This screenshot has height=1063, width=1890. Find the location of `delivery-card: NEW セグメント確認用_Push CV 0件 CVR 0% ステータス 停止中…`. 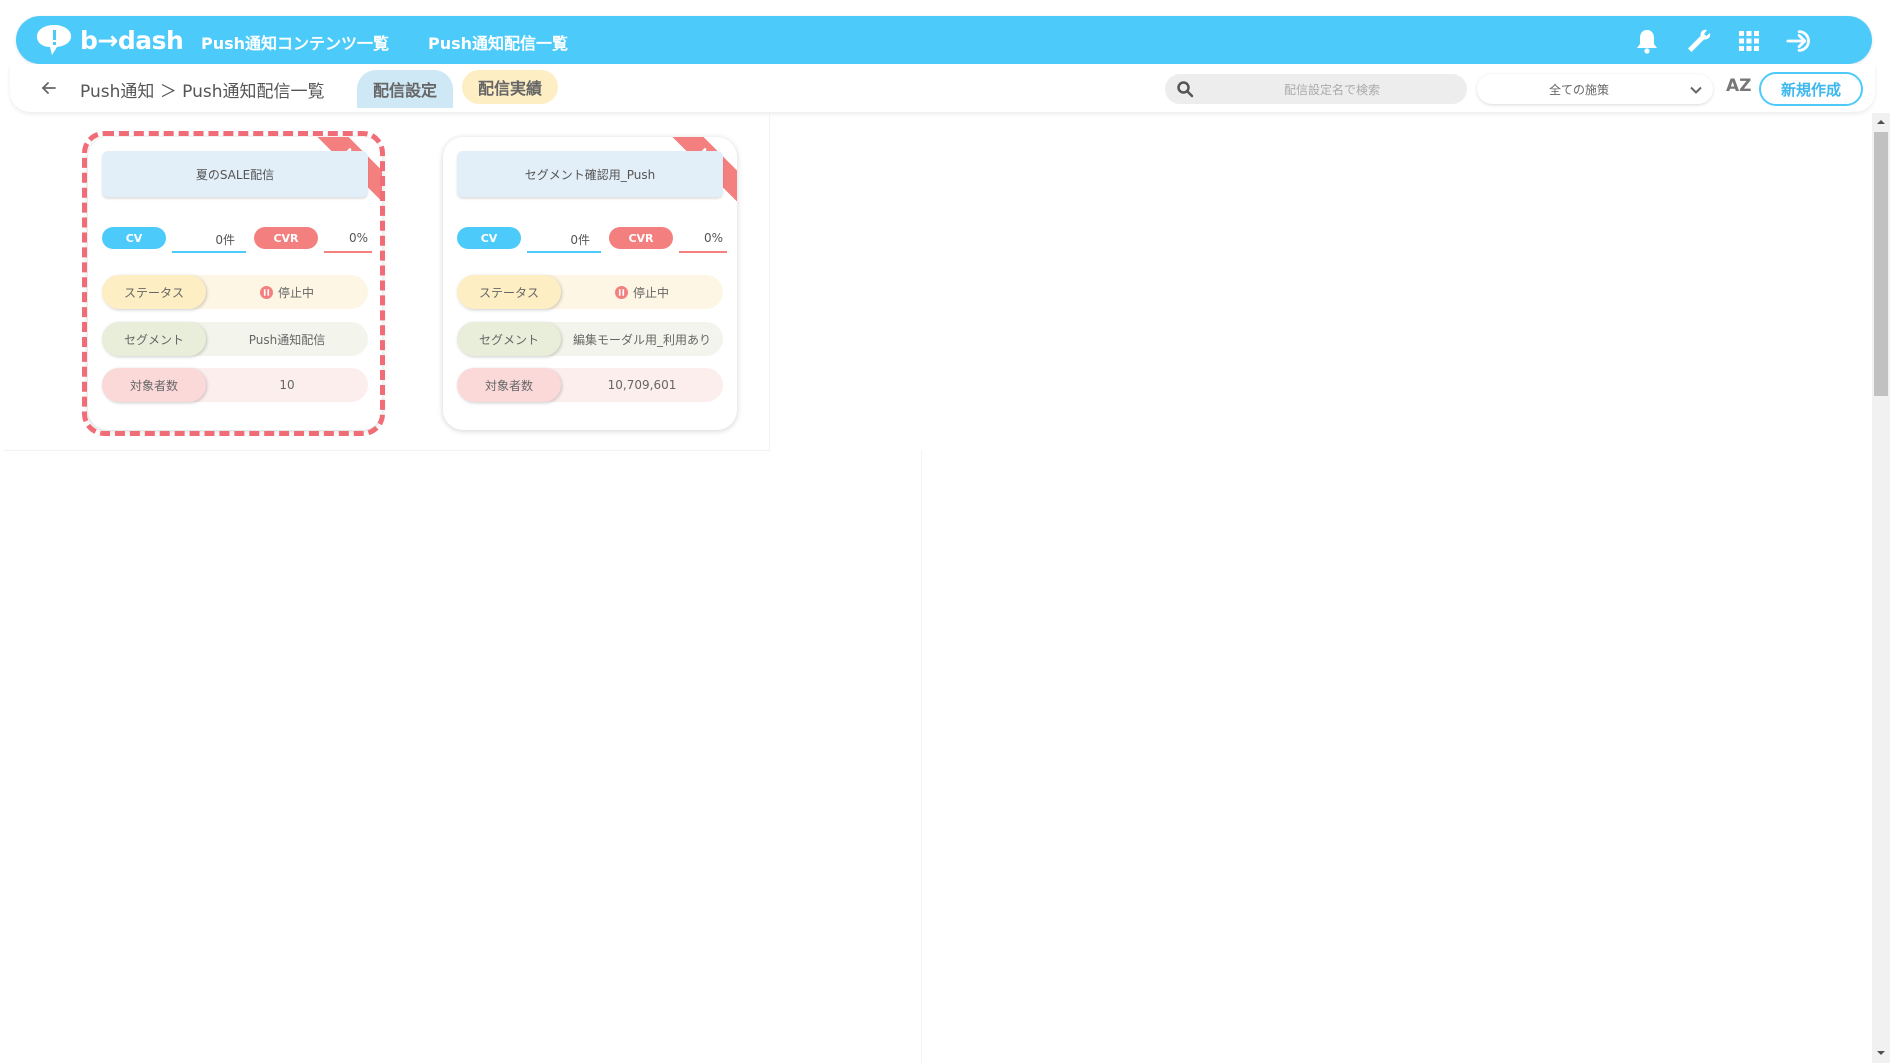

delivery-card: NEW セグメント確認用_Push CV 0件 CVR 0% ステータス 停止中… is located at coordinates (590, 283).